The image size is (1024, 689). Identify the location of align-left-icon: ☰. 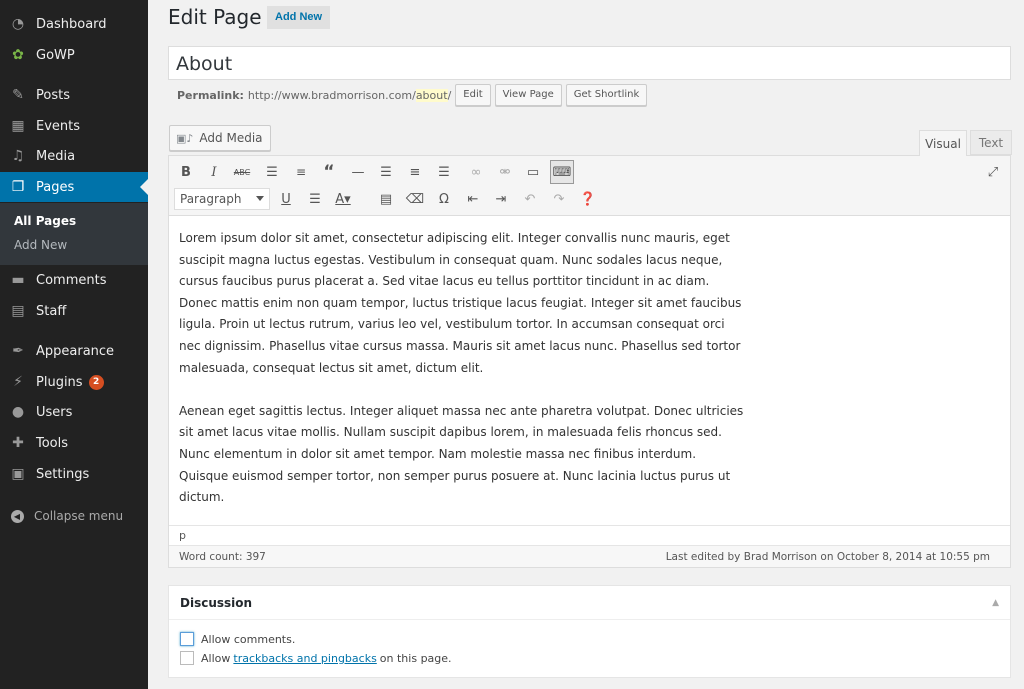
(386, 172).